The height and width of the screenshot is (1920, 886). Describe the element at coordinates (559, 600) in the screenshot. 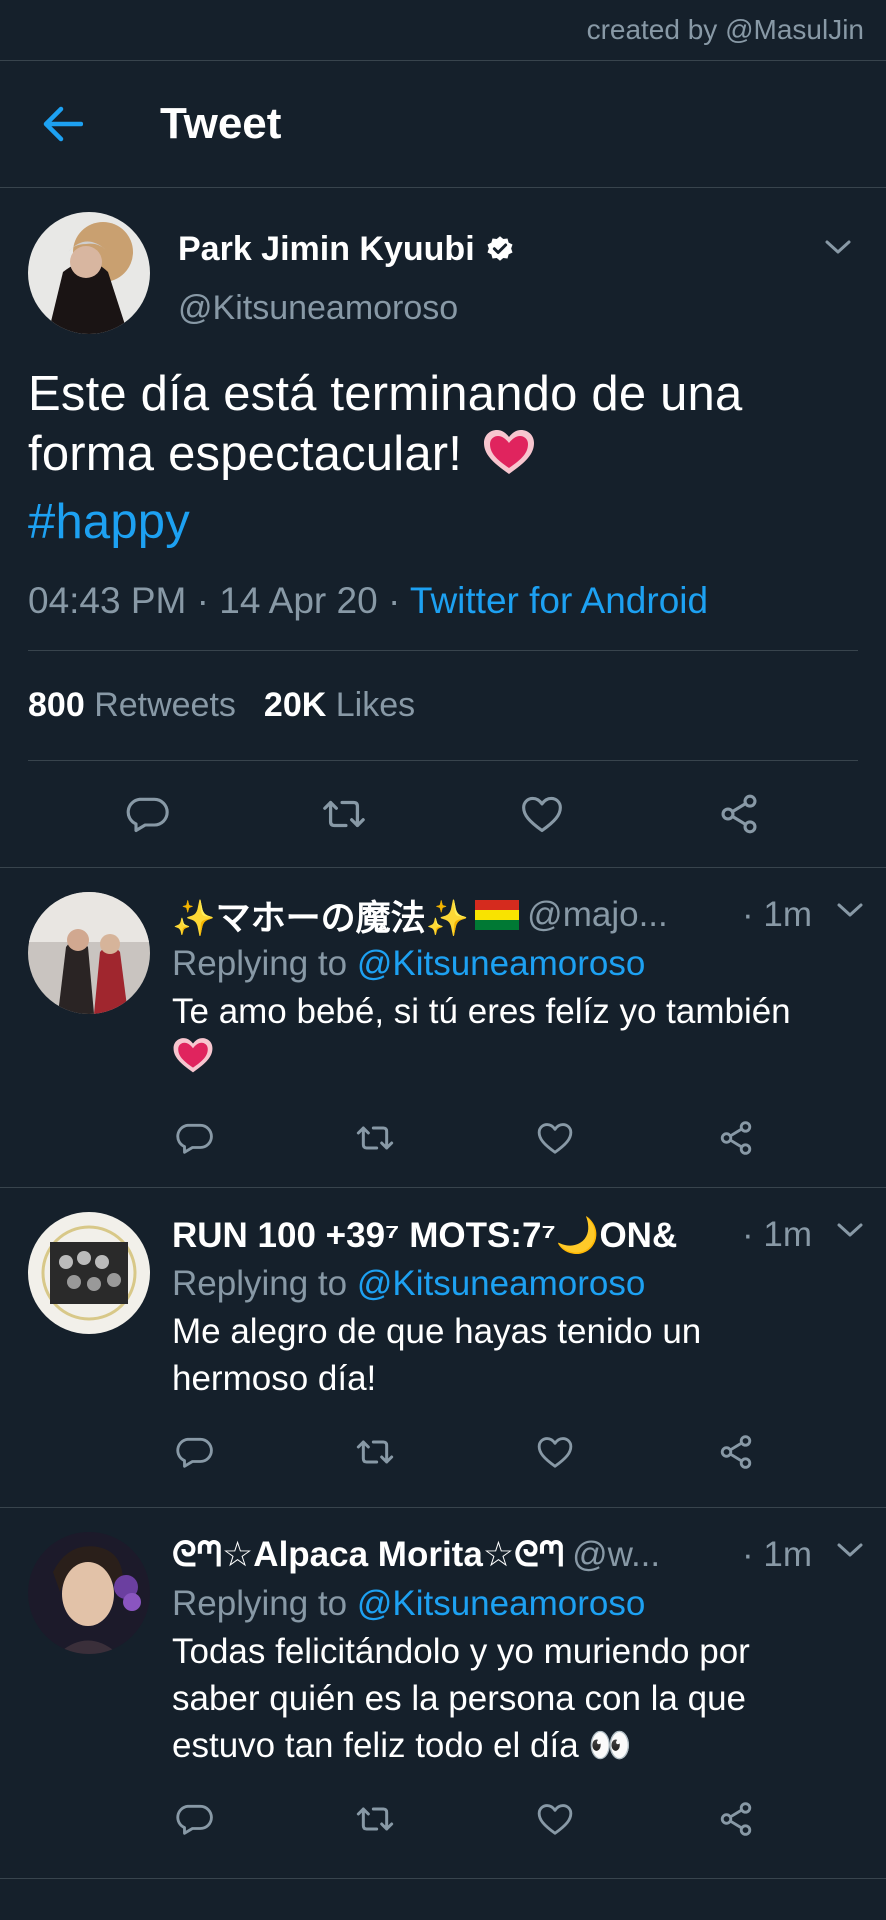

I see `tweet-source-link: Twitter for Android` at that location.